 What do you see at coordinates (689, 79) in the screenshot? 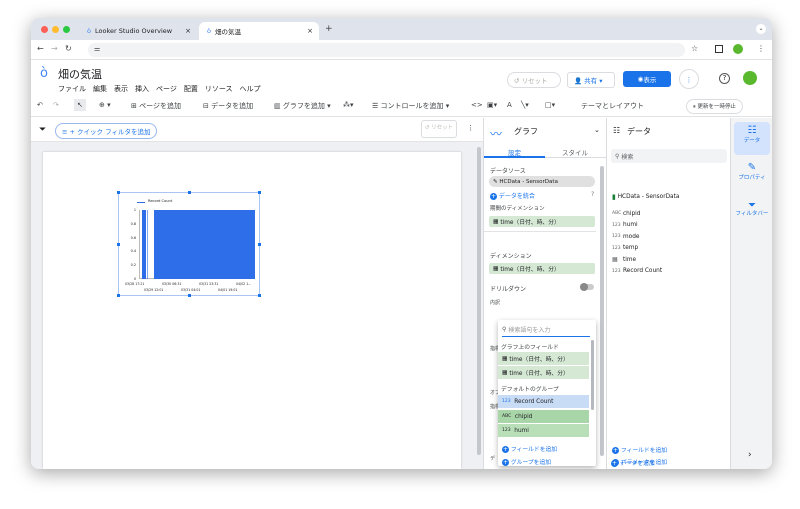
I see `more-options-icon: ⋮` at bounding box center [689, 79].